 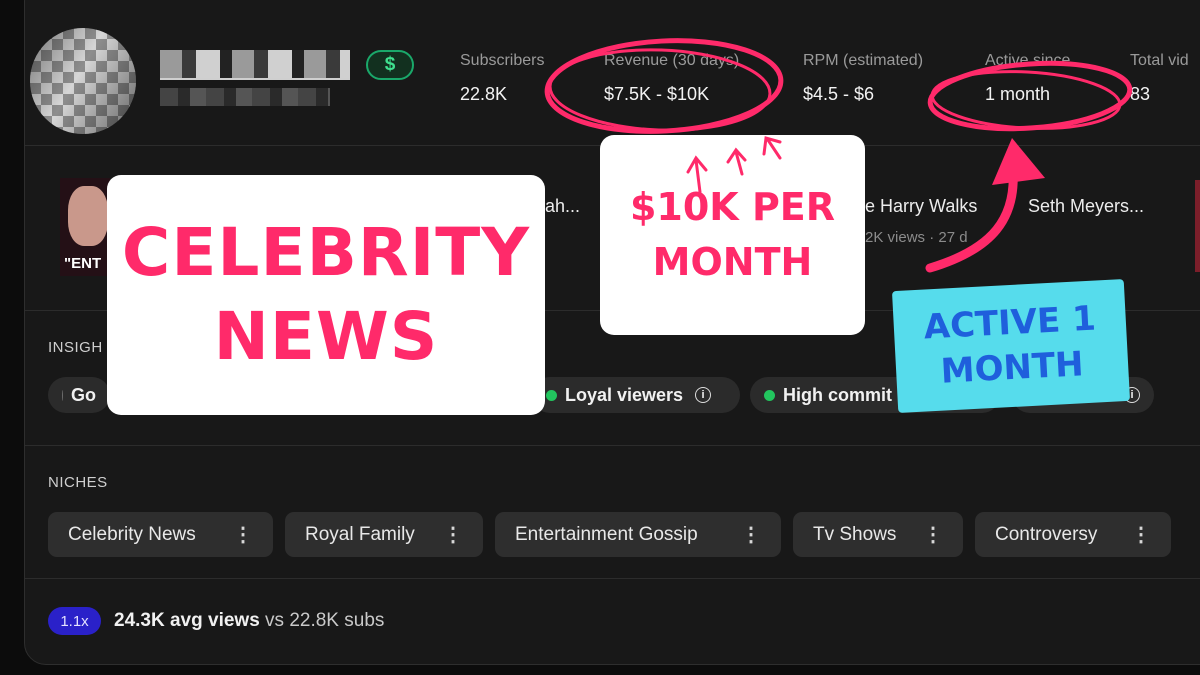 I want to click on arrow-up-icon, so click(x=734, y=165).